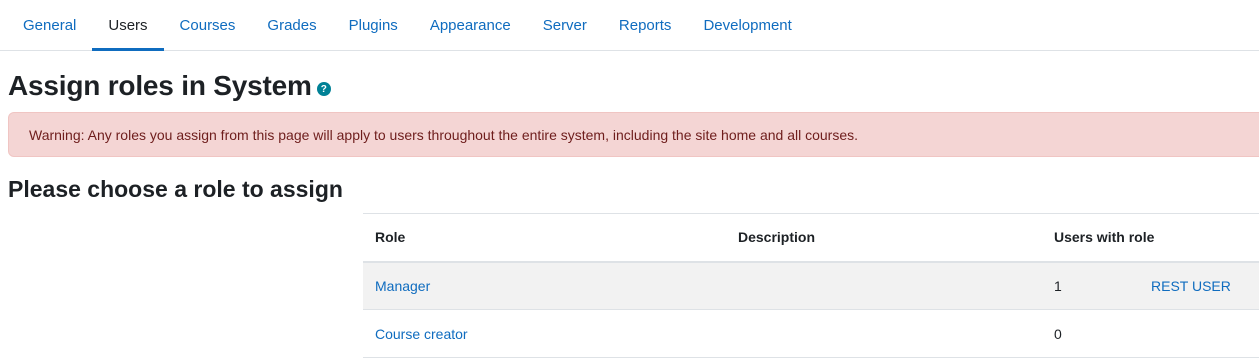  I want to click on tab-grades: Grades, so click(291, 25).